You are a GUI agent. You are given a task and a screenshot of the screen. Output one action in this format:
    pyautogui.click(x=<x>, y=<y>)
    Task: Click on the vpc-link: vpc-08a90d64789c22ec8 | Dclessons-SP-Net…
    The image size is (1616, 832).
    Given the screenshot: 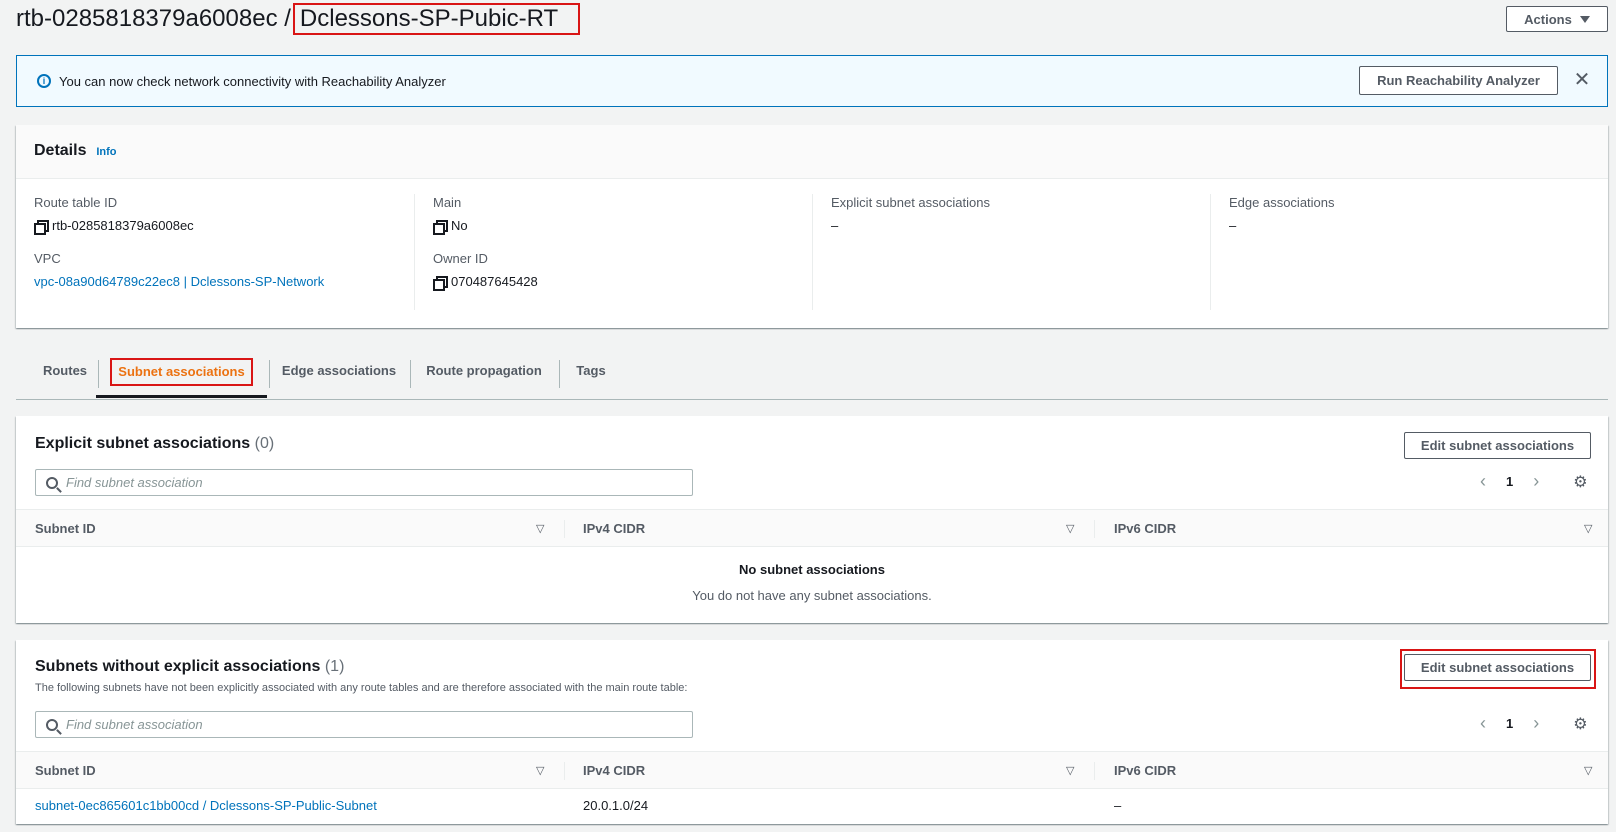 What is the action you would take?
    pyautogui.click(x=179, y=282)
    